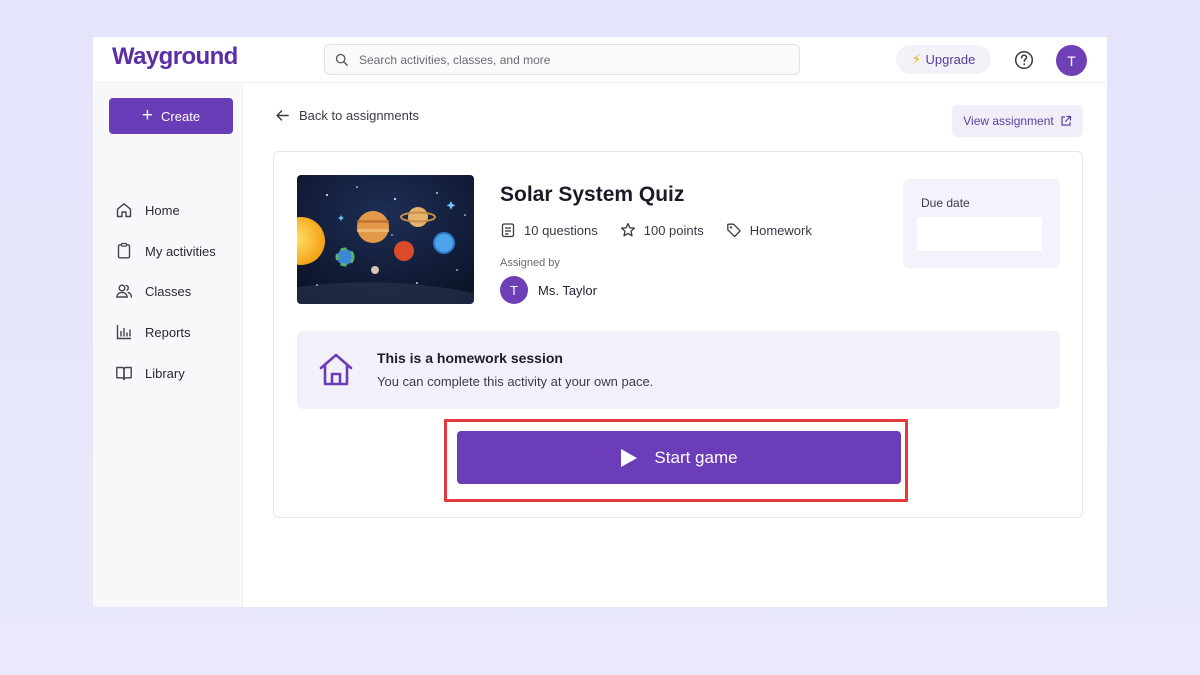 The image size is (1200, 675). Describe the element at coordinates (180, 251) in the screenshot. I see `sidebar-item-label: My activities` at that location.